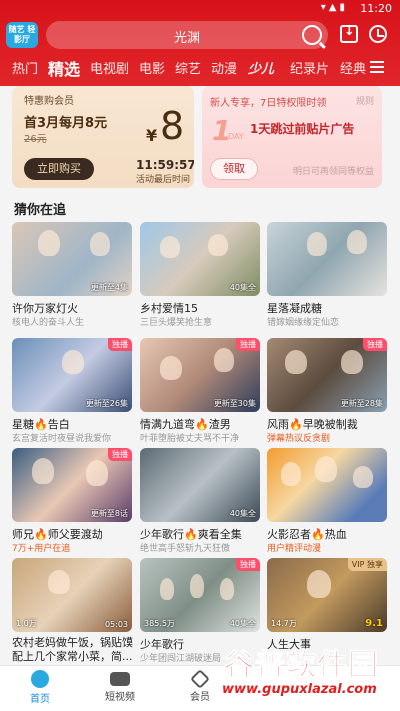 This screenshot has height=711, width=400. I want to click on nav-short-video: 短视频, so click(120, 686).